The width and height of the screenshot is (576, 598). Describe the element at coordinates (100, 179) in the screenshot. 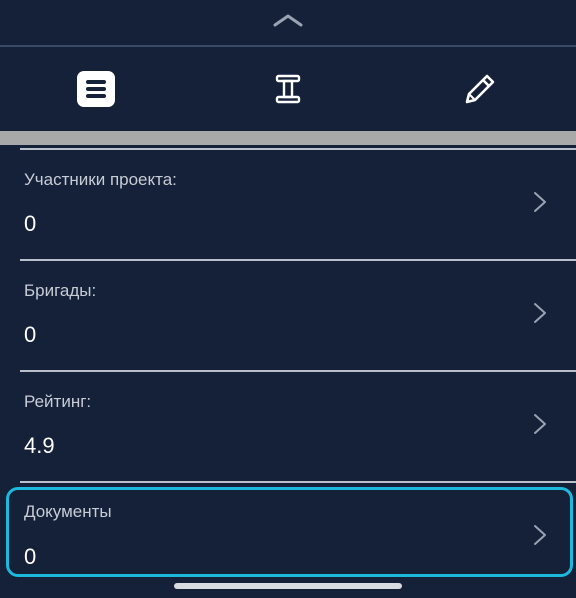

I see `row-label: Участники проекта:` at that location.